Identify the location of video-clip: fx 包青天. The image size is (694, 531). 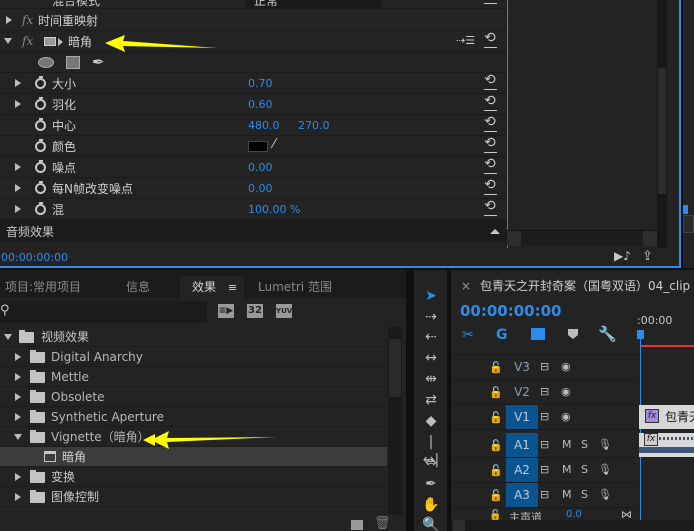
(666, 417).